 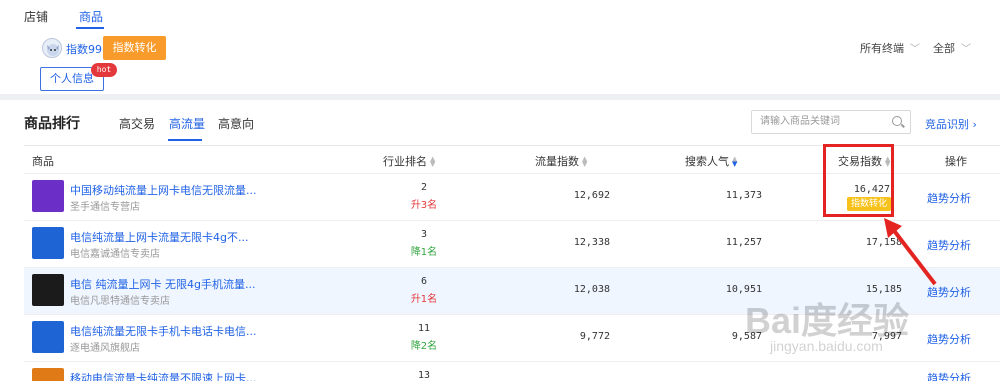 I want to click on baidu-watermark: Bai度经验, so click(x=827, y=320).